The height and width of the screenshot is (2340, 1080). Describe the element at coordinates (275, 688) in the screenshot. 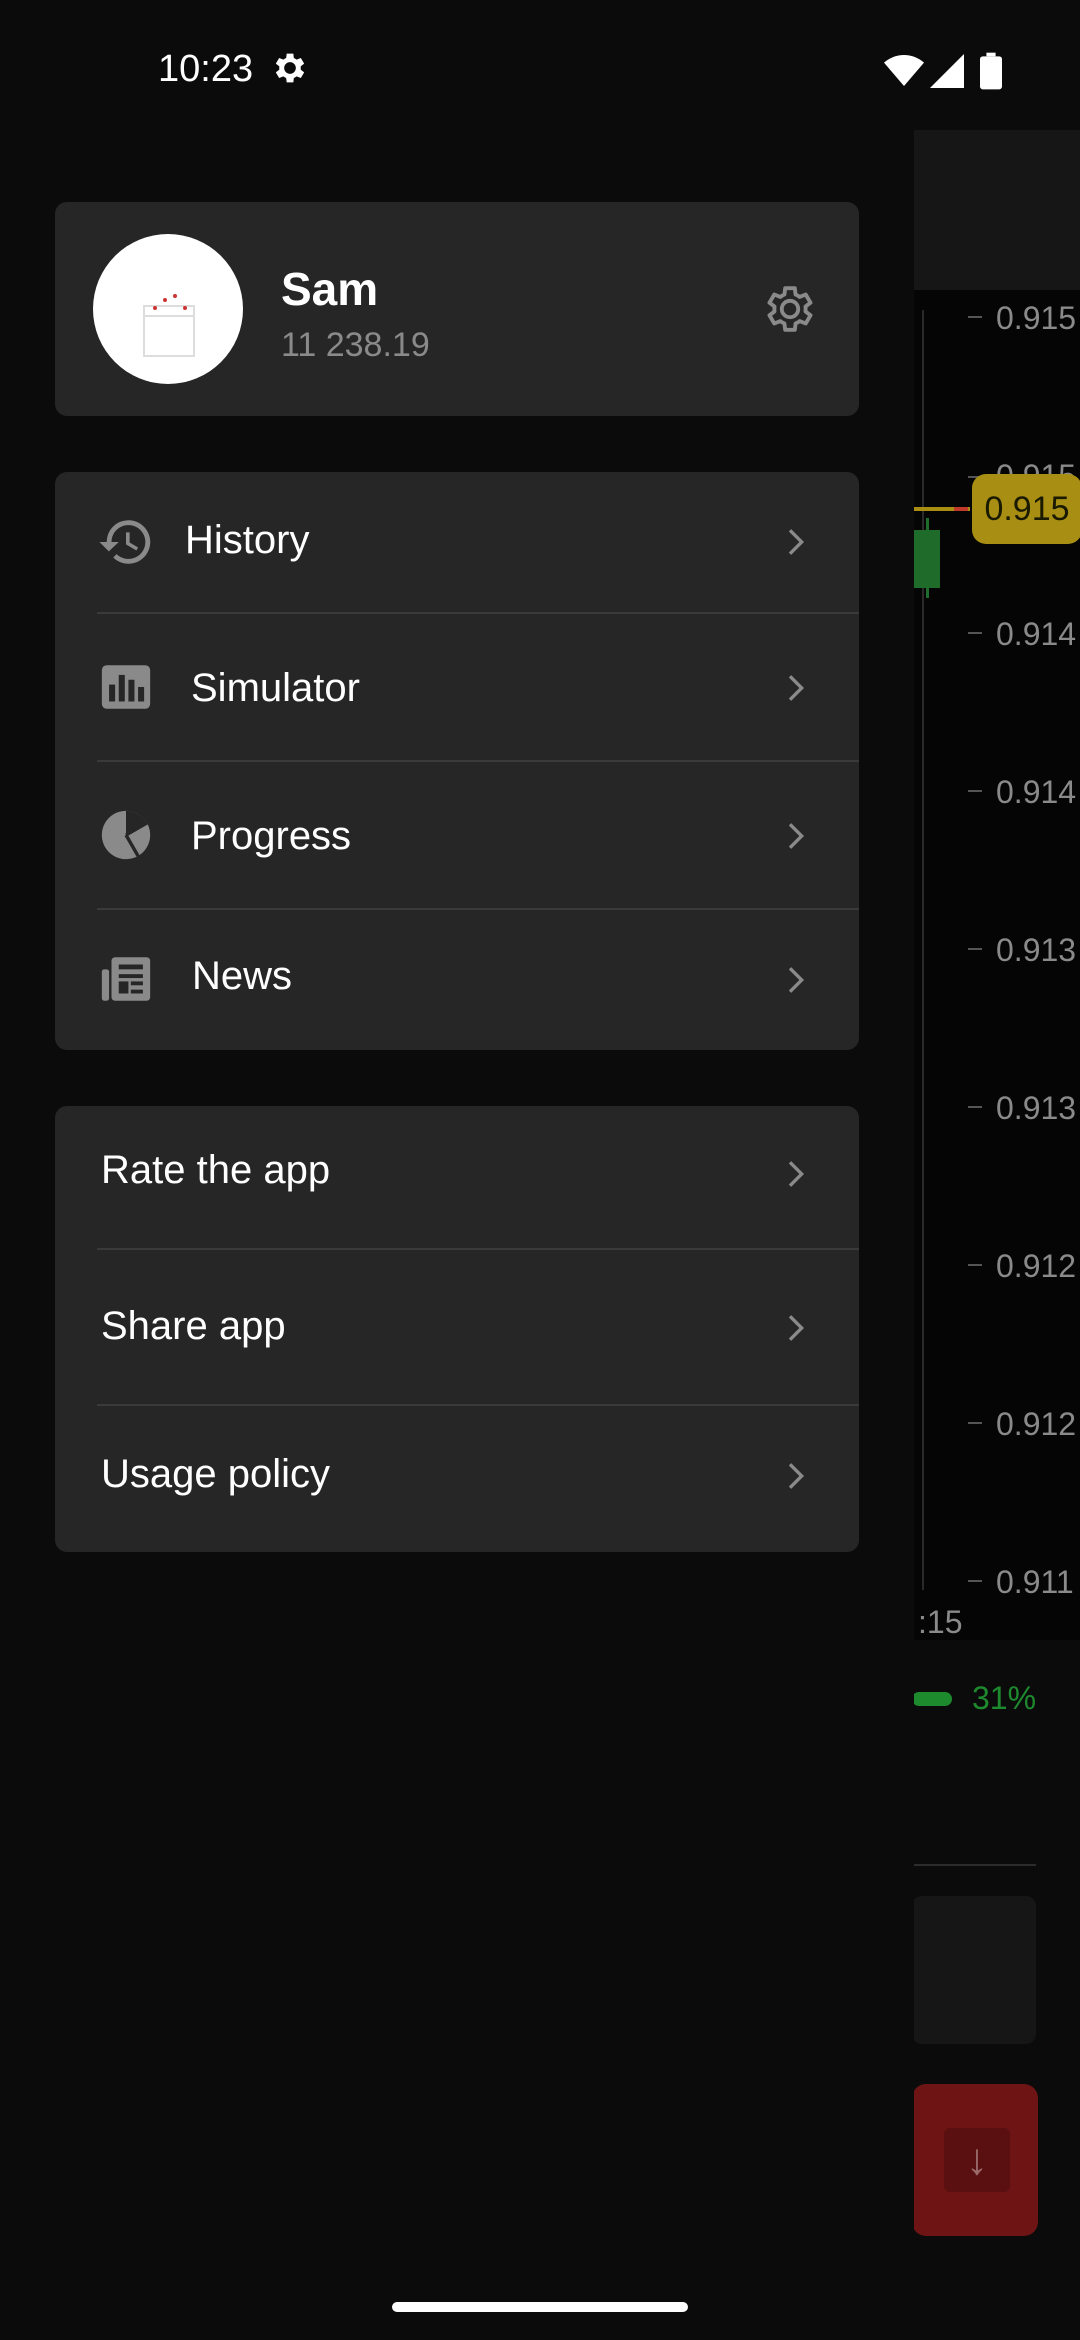

I see `menu-item-label: Simulator` at that location.